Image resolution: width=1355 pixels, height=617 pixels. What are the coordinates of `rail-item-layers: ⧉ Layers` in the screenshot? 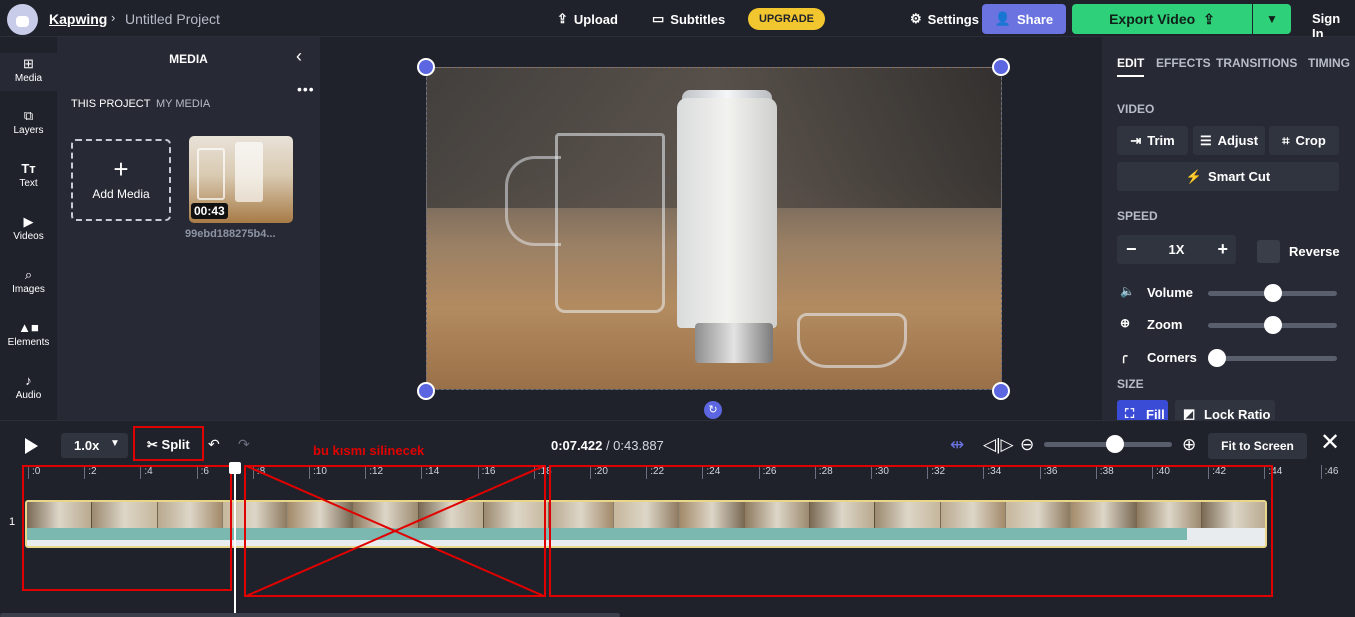 It's located at (28, 122).